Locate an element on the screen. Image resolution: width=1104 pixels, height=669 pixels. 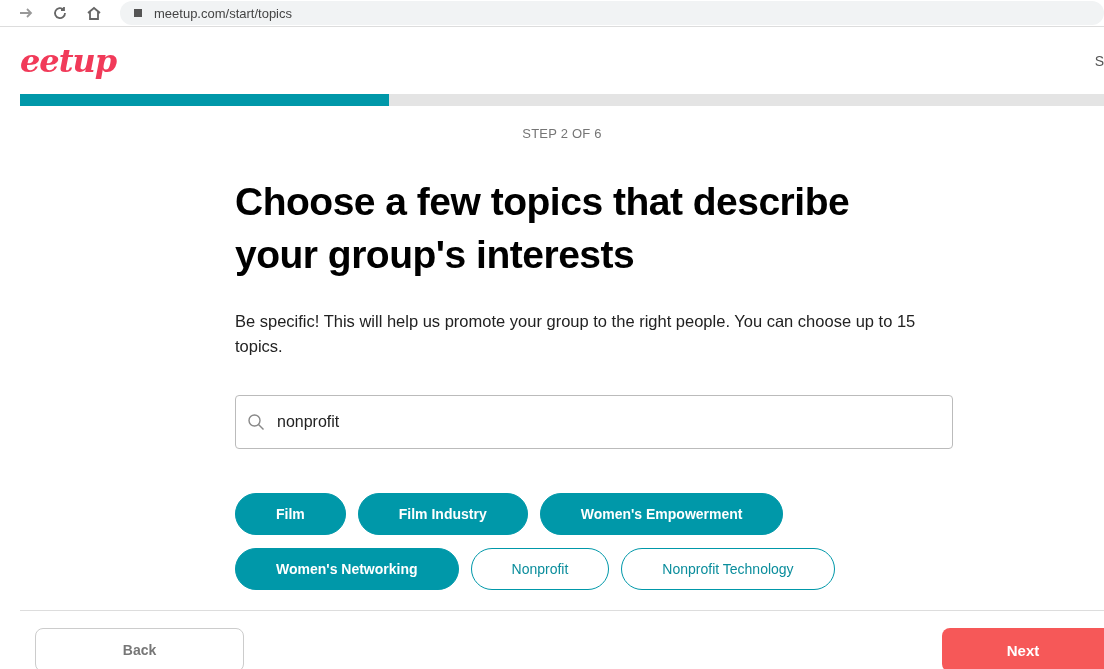
description-text: Be specific! This will help us promote your group to the right people. You can choose up to 15 topics. is located at coordinates (576, 334).